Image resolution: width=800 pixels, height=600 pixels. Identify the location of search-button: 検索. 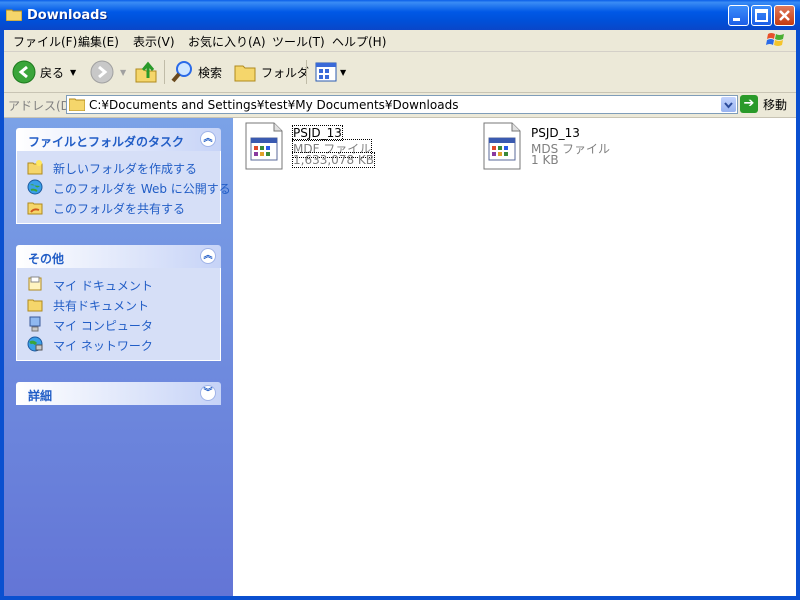
(196, 72).